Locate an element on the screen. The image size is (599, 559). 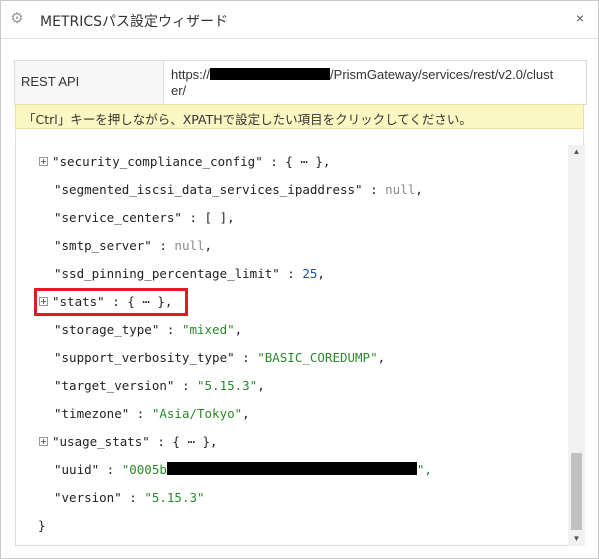
json-line: "storage_type" : "mixed", is located at coordinates (148, 330).